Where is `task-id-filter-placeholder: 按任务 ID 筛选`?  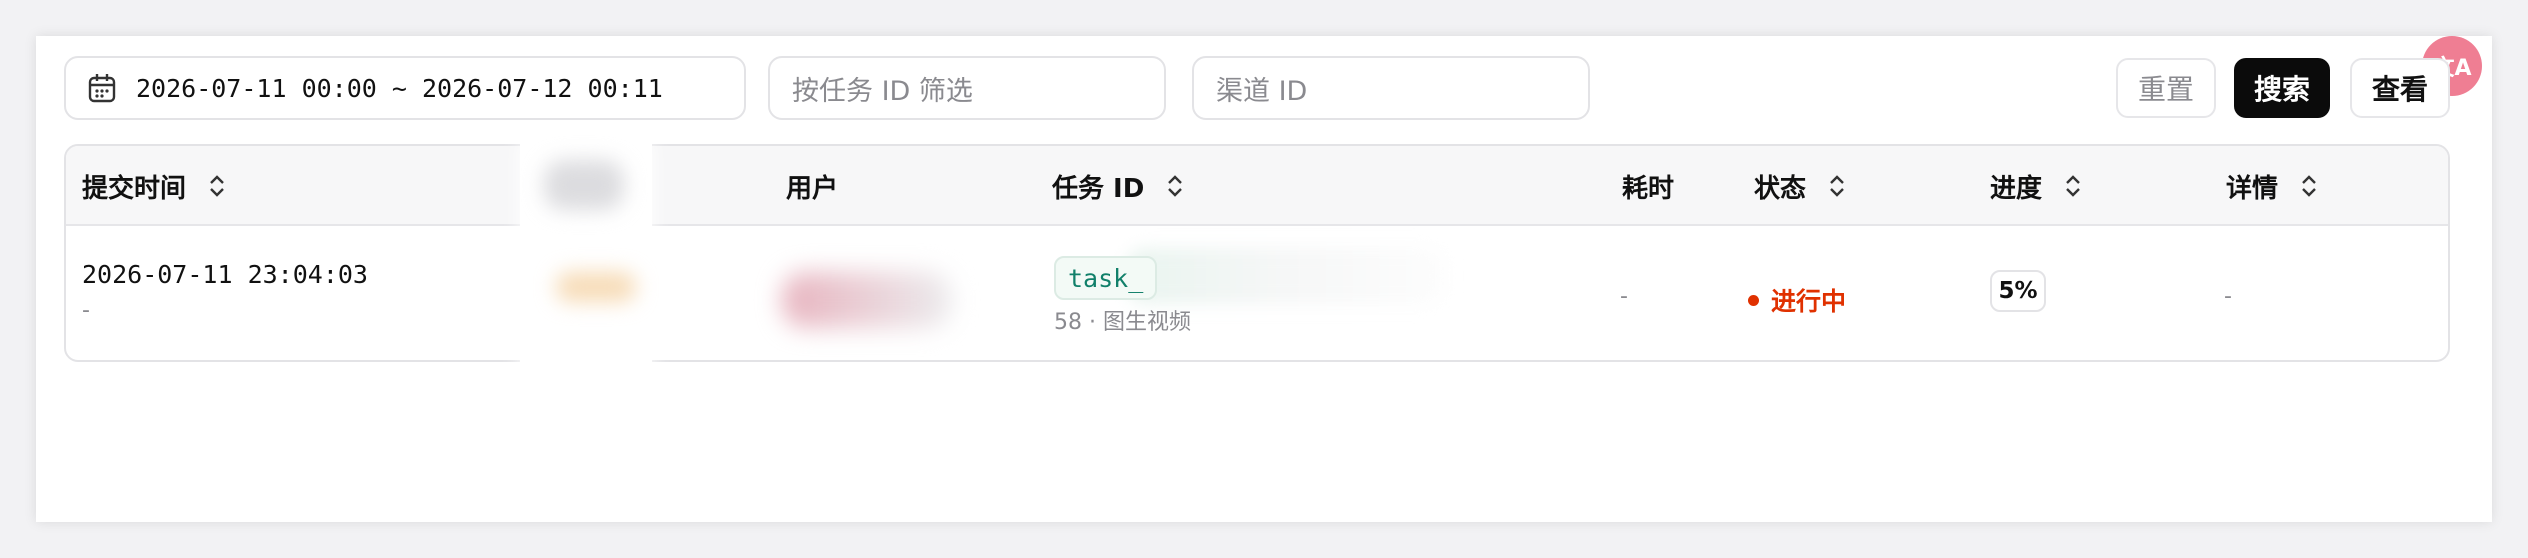
task-id-filter-placeholder: 按任务 ID 筛选 is located at coordinates (882, 91).